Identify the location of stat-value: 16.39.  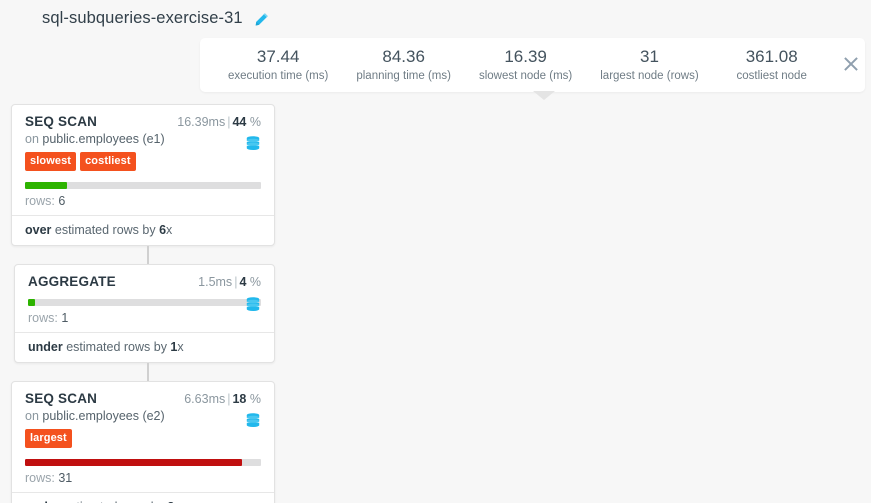
(525, 56).